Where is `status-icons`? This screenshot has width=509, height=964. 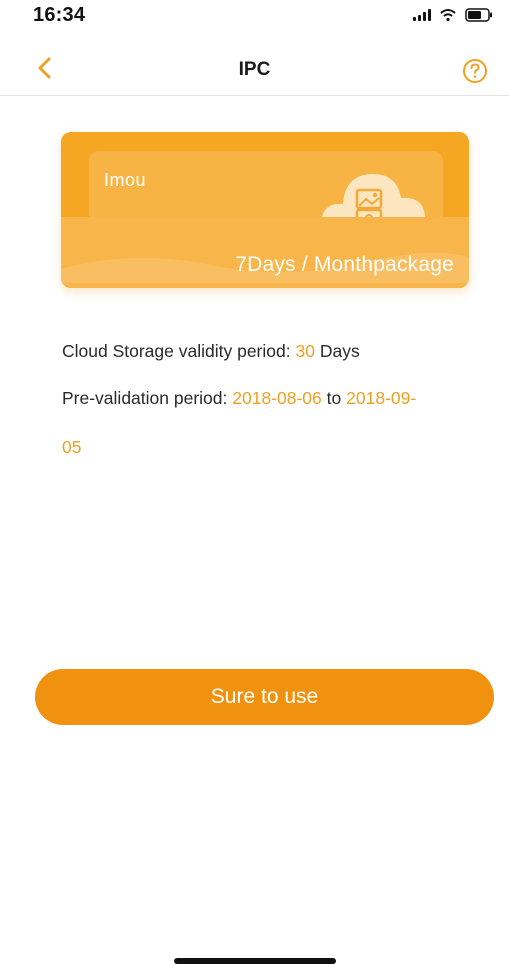
status-icons is located at coordinates (453, 15).